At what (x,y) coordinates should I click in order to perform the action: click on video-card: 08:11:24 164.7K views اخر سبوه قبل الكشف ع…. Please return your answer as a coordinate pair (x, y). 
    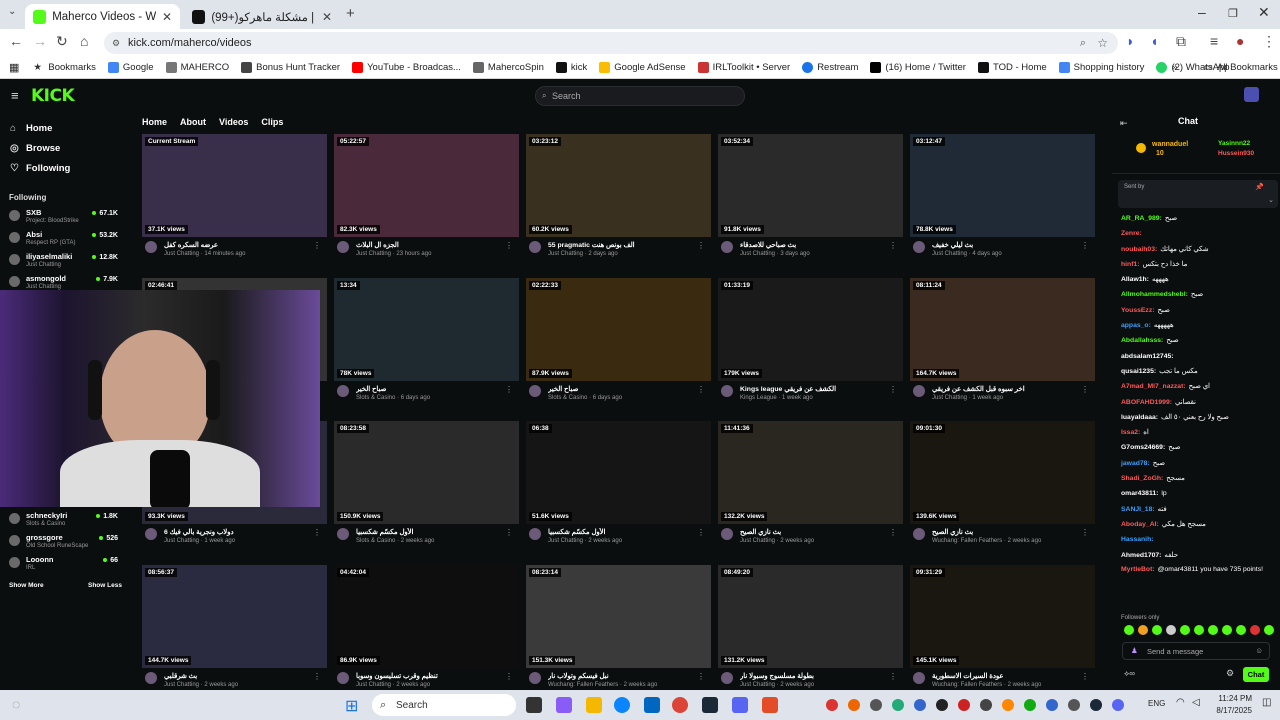
    Looking at the image, I should click on (1002, 346).